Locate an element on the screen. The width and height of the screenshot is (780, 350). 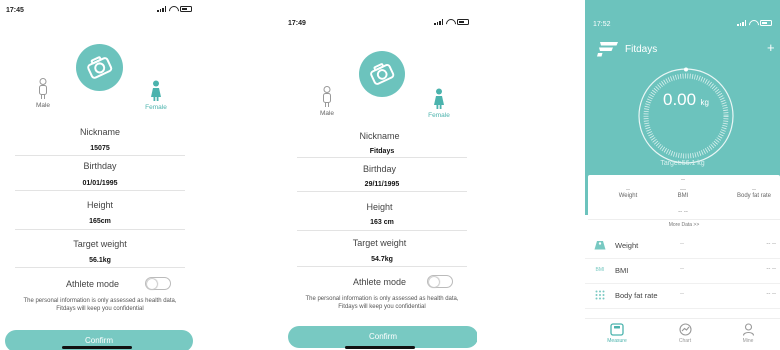
summary-bottom-value: -- -- is located at coordinates (683, 212).